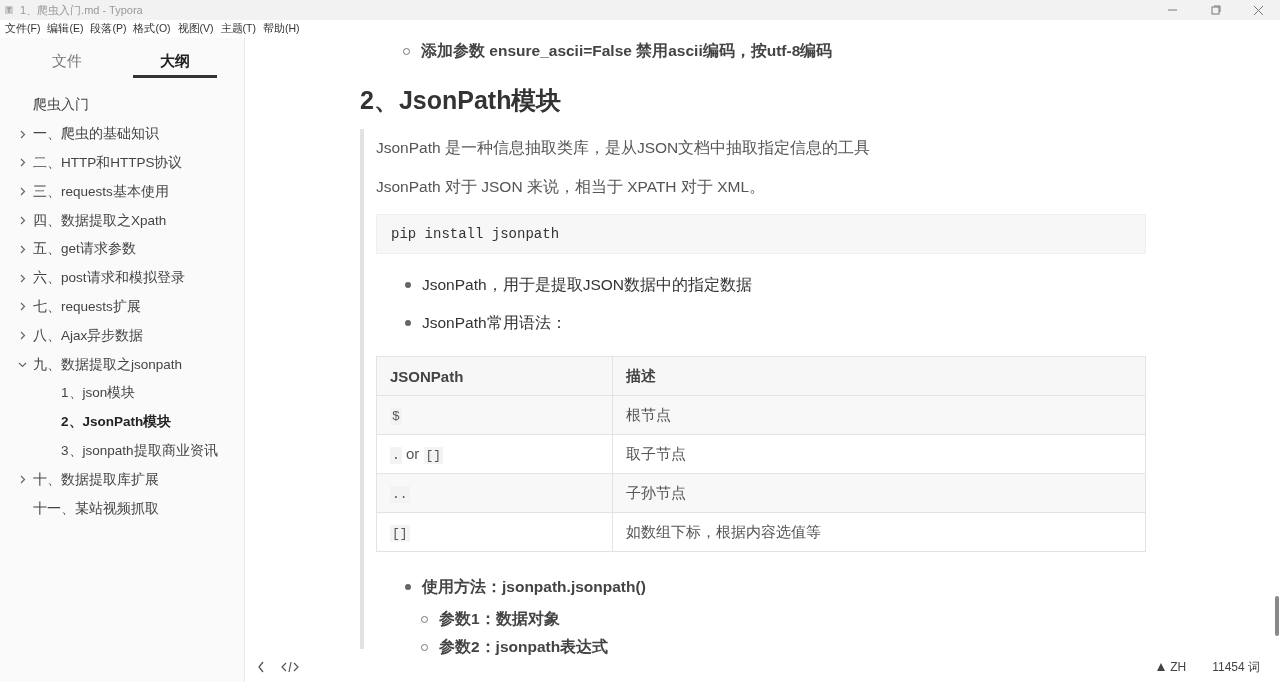 The image size is (1280, 682). What do you see at coordinates (494, 415) in the screenshot?
I see `table-cell: $` at bounding box center [494, 415].